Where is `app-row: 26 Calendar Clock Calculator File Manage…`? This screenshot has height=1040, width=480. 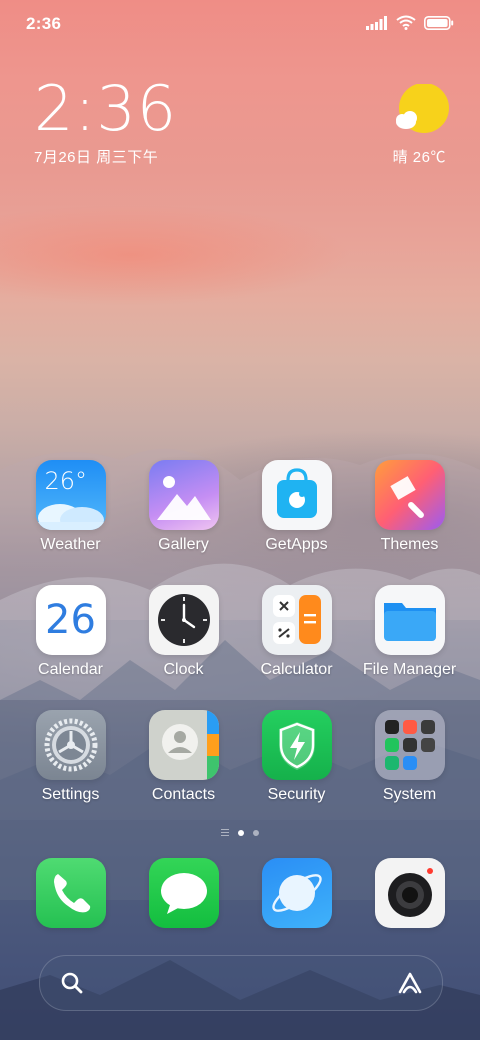
app-row: 26 Calendar Clock Calculator File Manage… is located at coordinates (240, 647).